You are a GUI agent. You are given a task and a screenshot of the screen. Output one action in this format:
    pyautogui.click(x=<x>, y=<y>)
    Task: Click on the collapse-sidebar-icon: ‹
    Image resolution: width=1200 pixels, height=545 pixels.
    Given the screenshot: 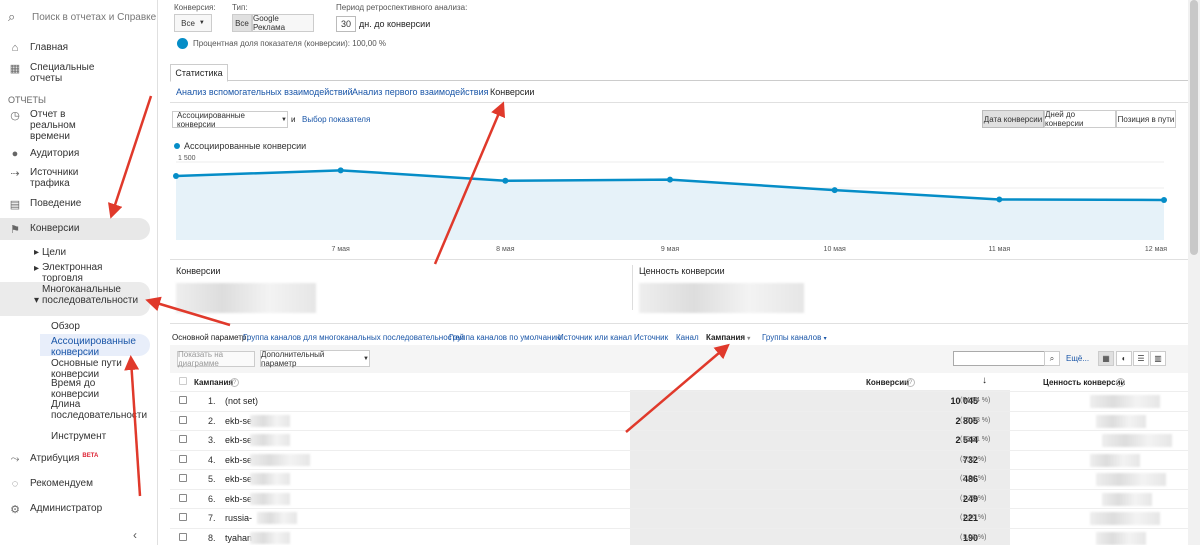 What is the action you would take?
    pyautogui.click(x=135, y=535)
    